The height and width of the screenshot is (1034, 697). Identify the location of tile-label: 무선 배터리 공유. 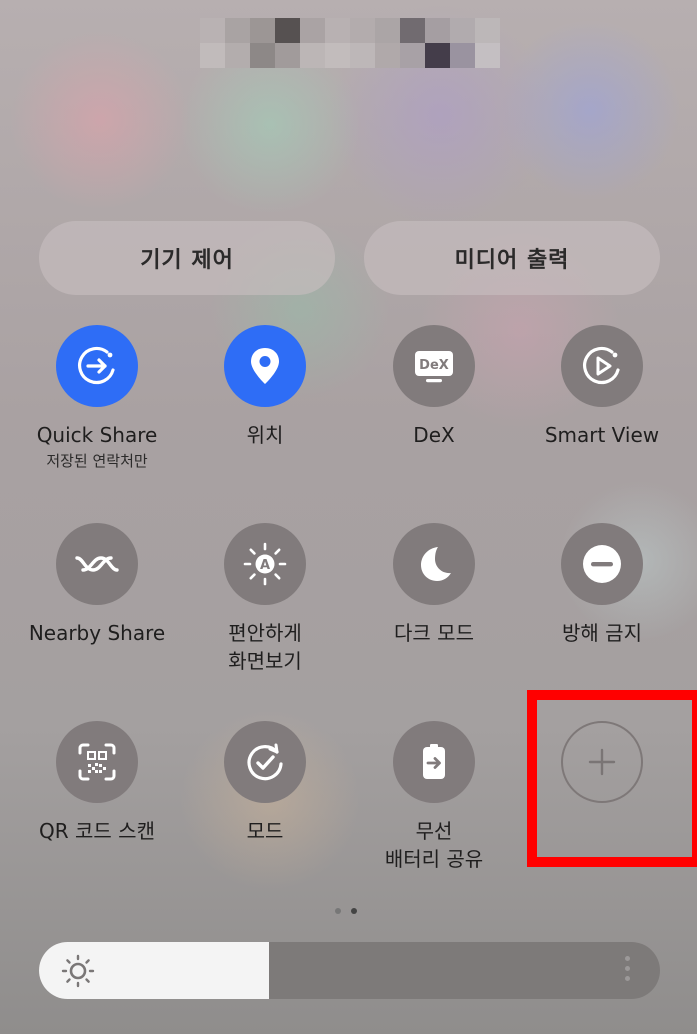
(434, 845).